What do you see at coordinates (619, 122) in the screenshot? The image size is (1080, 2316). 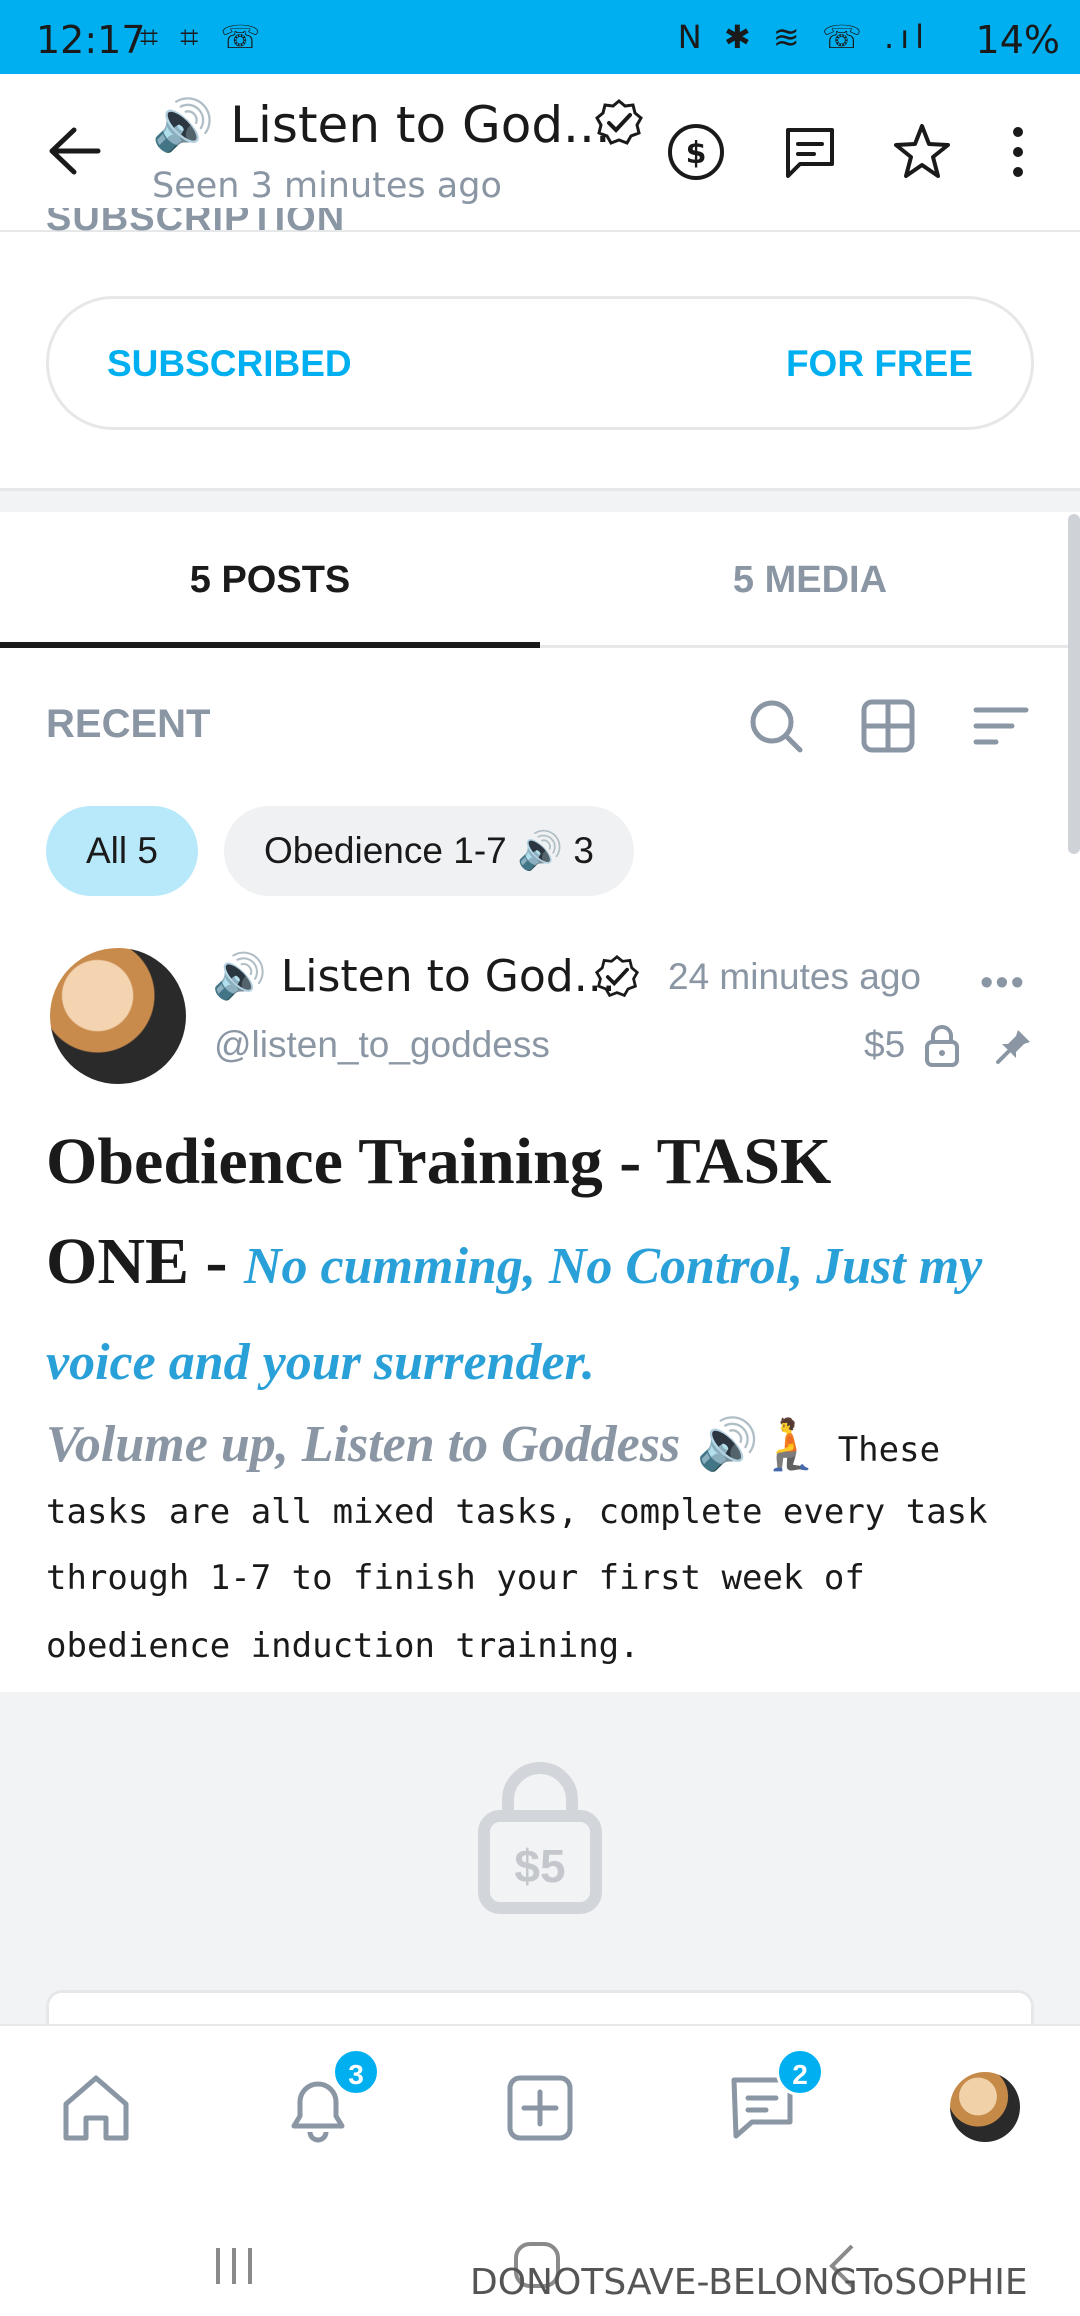 I see `verified-icon` at bounding box center [619, 122].